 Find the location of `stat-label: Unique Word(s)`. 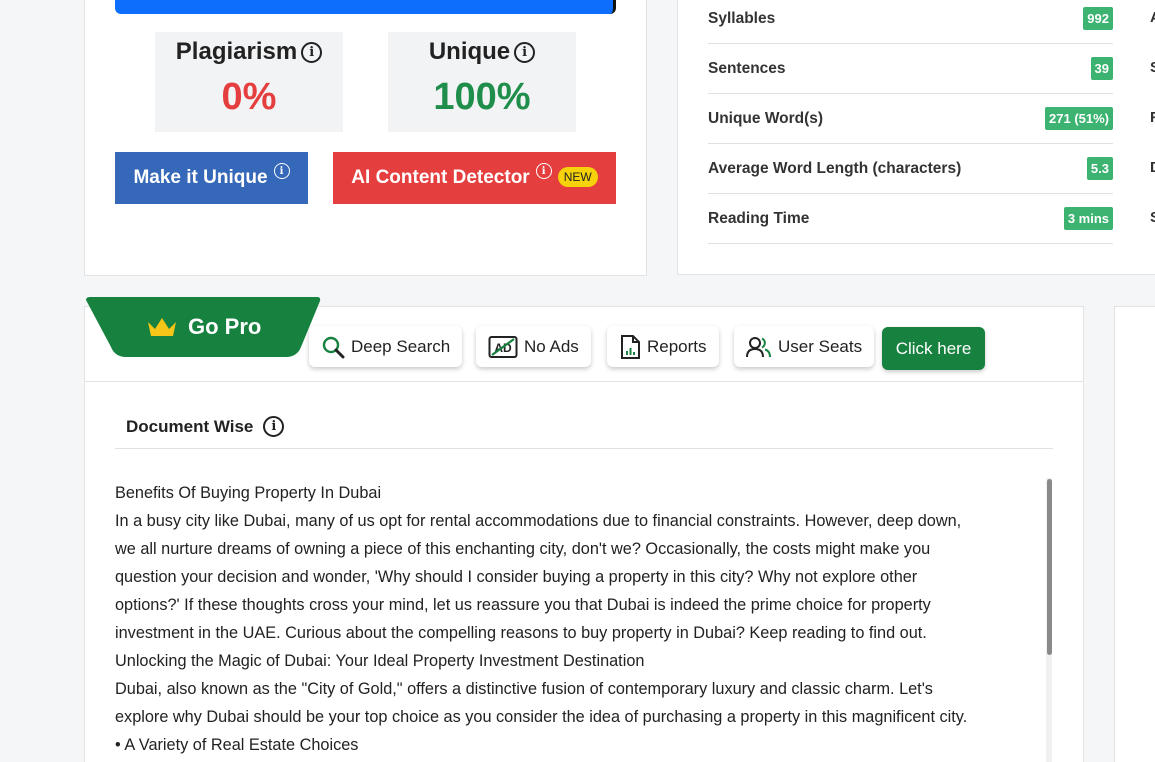

stat-label: Unique Word(s) is located at coordinates (766, 118).